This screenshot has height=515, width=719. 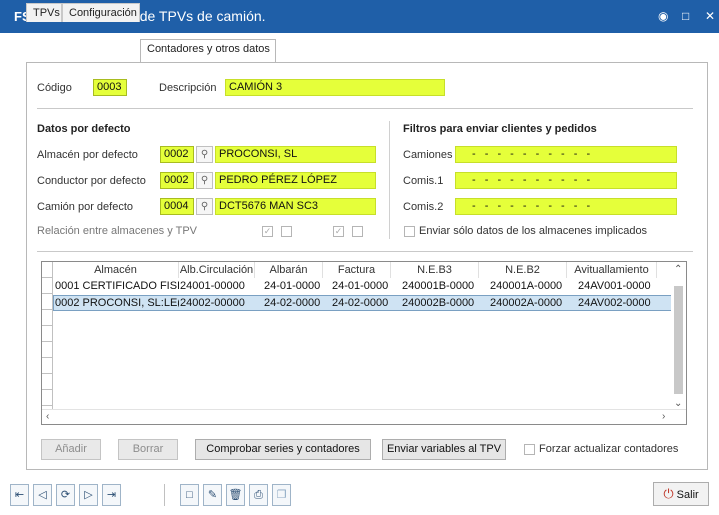 I want to click on column-header-albaran: Albarán, so click(x=289, y=270).